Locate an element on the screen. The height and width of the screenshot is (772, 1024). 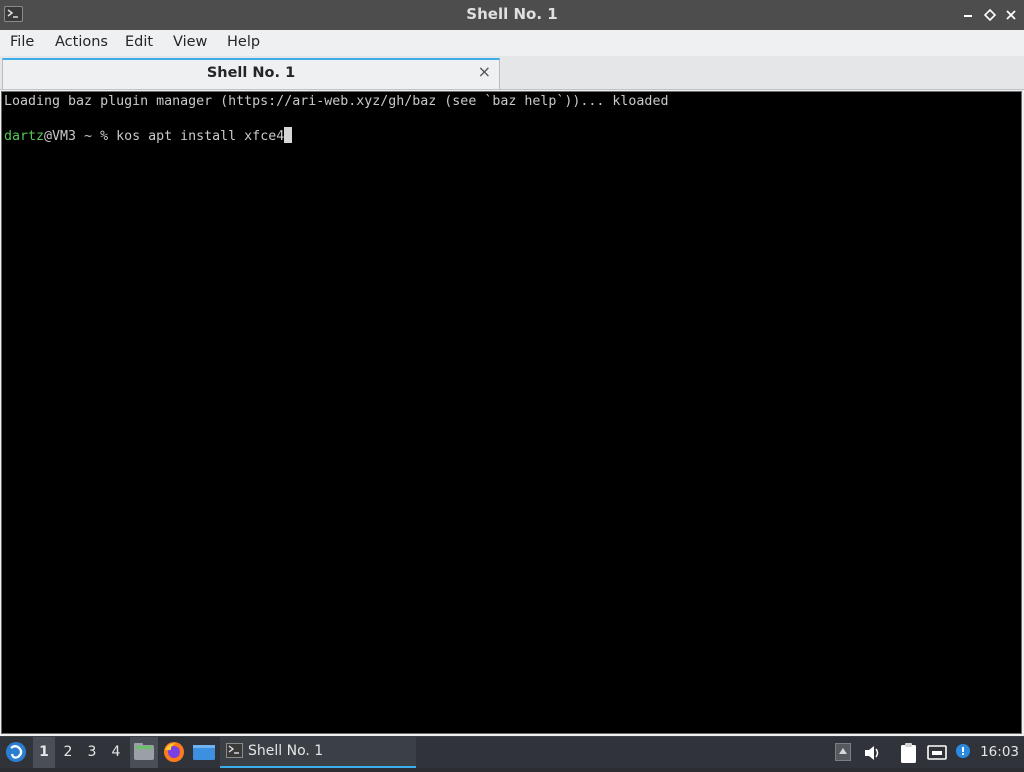
minimize-icon is located at coordinates (968, 15).